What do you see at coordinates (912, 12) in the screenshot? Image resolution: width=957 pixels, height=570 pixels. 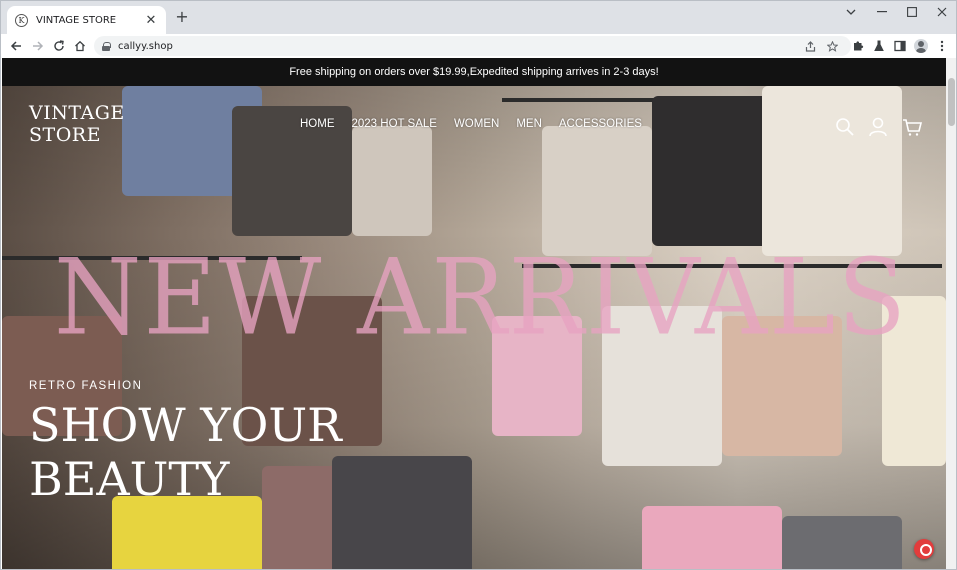 I see `maximize-icon` at bounding box center [912, 12].